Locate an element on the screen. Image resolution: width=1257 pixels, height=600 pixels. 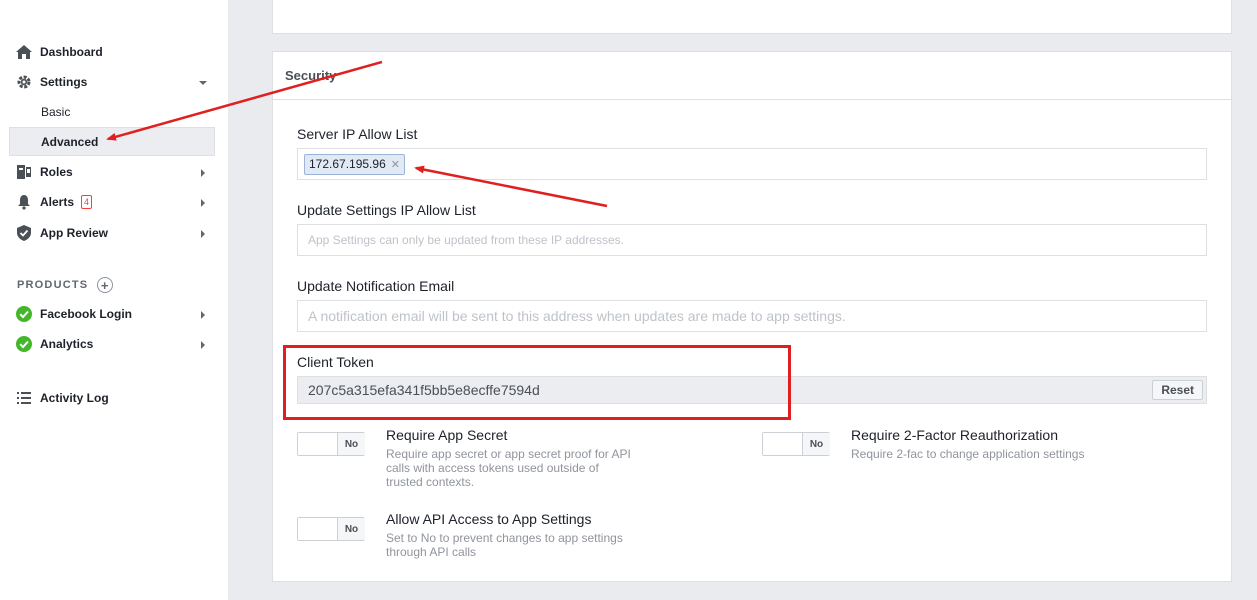
sidebar-item-label: Roles is located at coordinates (56, 172).